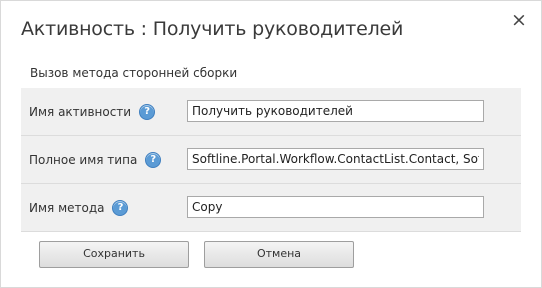 The image size is (542, 288). What do you see at coordinates (212, 29) in the screenshot?
I see `dialog-title: Активность : Получить руководителей` at bounding box center [212, 29].